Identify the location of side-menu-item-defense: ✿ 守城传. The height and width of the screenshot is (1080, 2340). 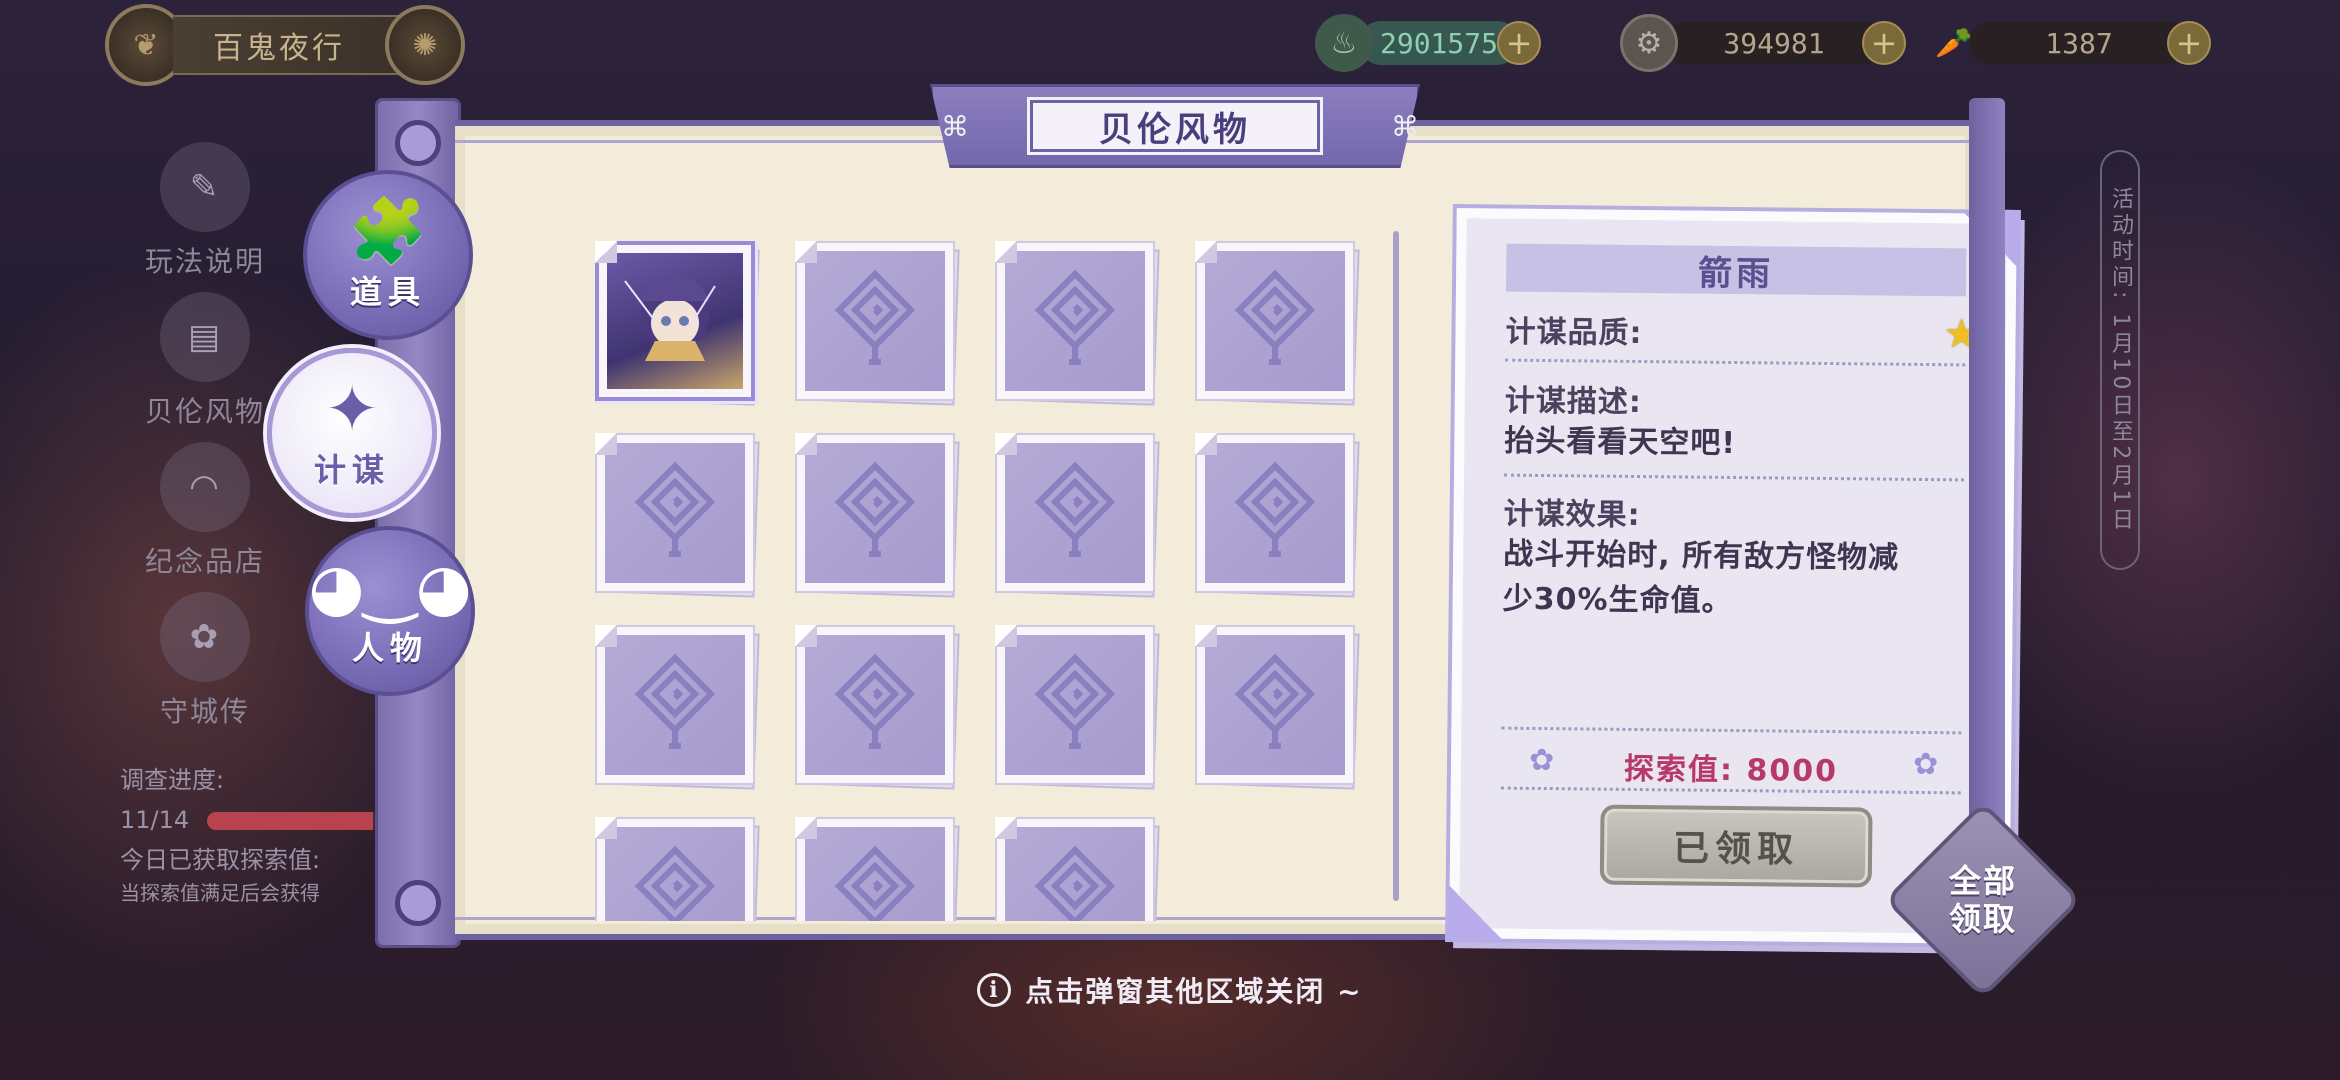
(205, 655).